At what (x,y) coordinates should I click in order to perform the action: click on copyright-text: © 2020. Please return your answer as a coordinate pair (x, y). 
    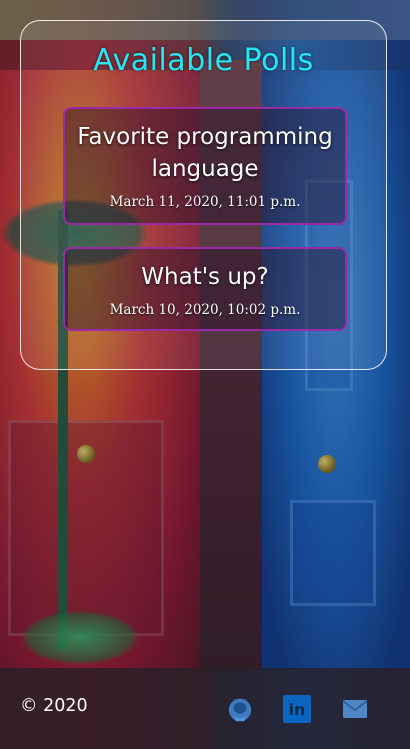
    Looking at the image, I should click on (54, 706).